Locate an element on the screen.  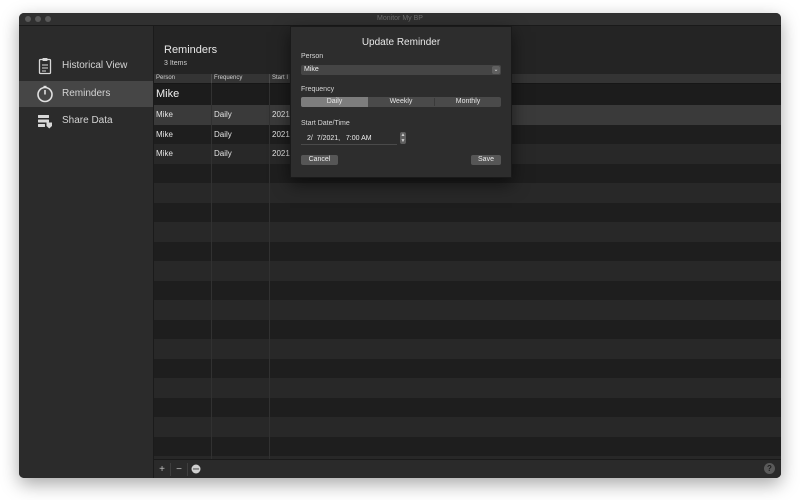
window-title: Monitor My BP is located at coordinates (400, 18).